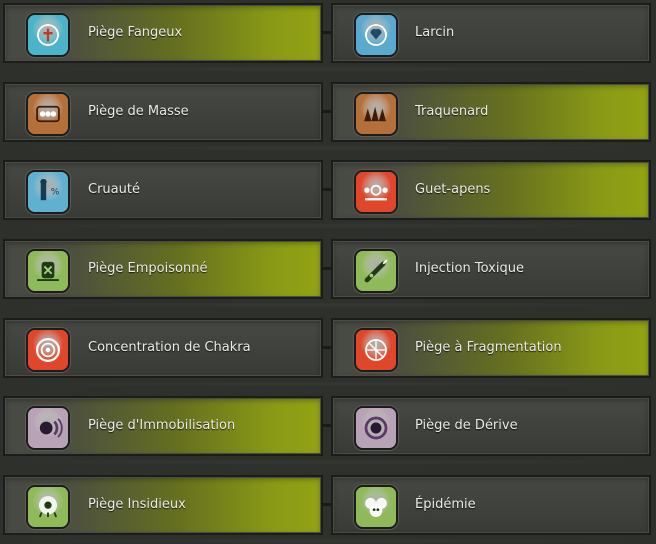 The width and height of the screenshot is (656, 544). What do you see at coordinates (469, 268) in the screenshot?
I see `spell-label: Injection Toxique` at bounding box center [469, 268].